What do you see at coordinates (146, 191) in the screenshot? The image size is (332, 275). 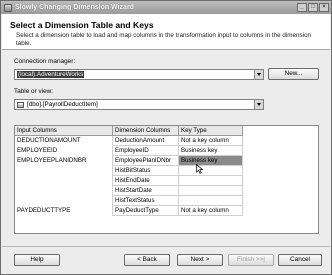 I see `dimension-column-cell: HistStartDate` at bounding box center [146, 191].